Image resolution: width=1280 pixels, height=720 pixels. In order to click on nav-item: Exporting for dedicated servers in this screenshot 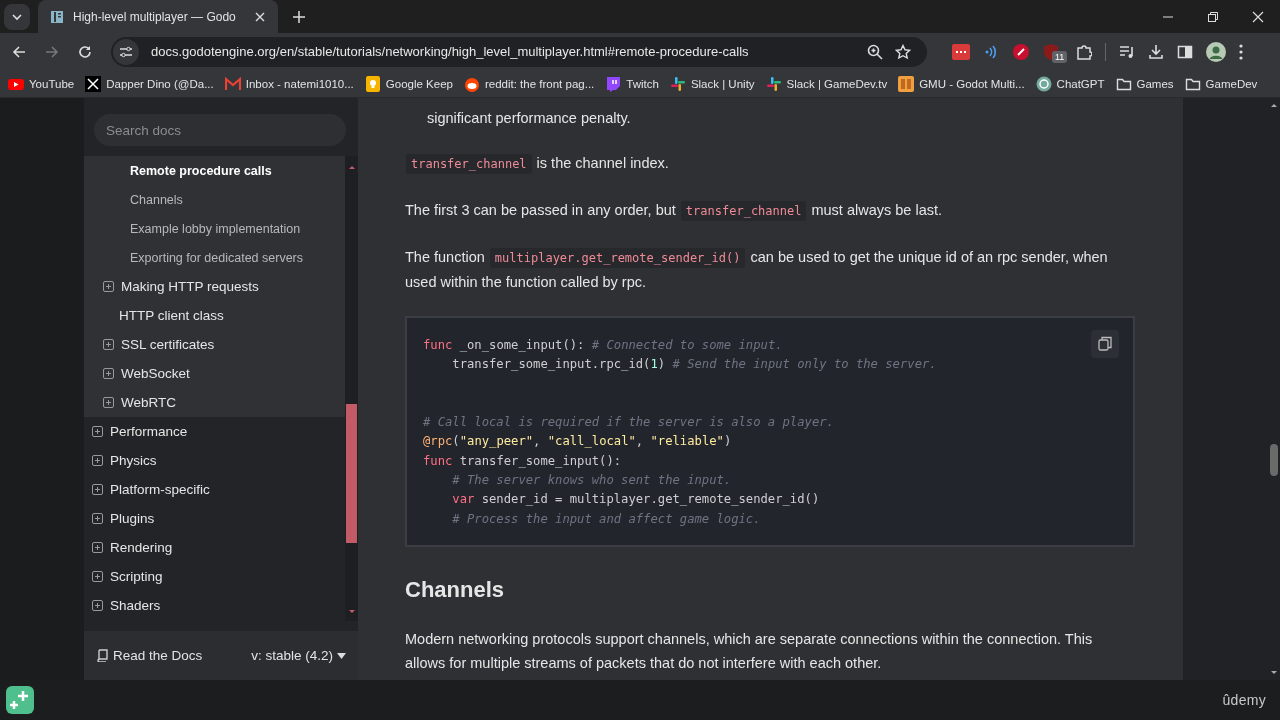, I will do `click(214, 257)`.